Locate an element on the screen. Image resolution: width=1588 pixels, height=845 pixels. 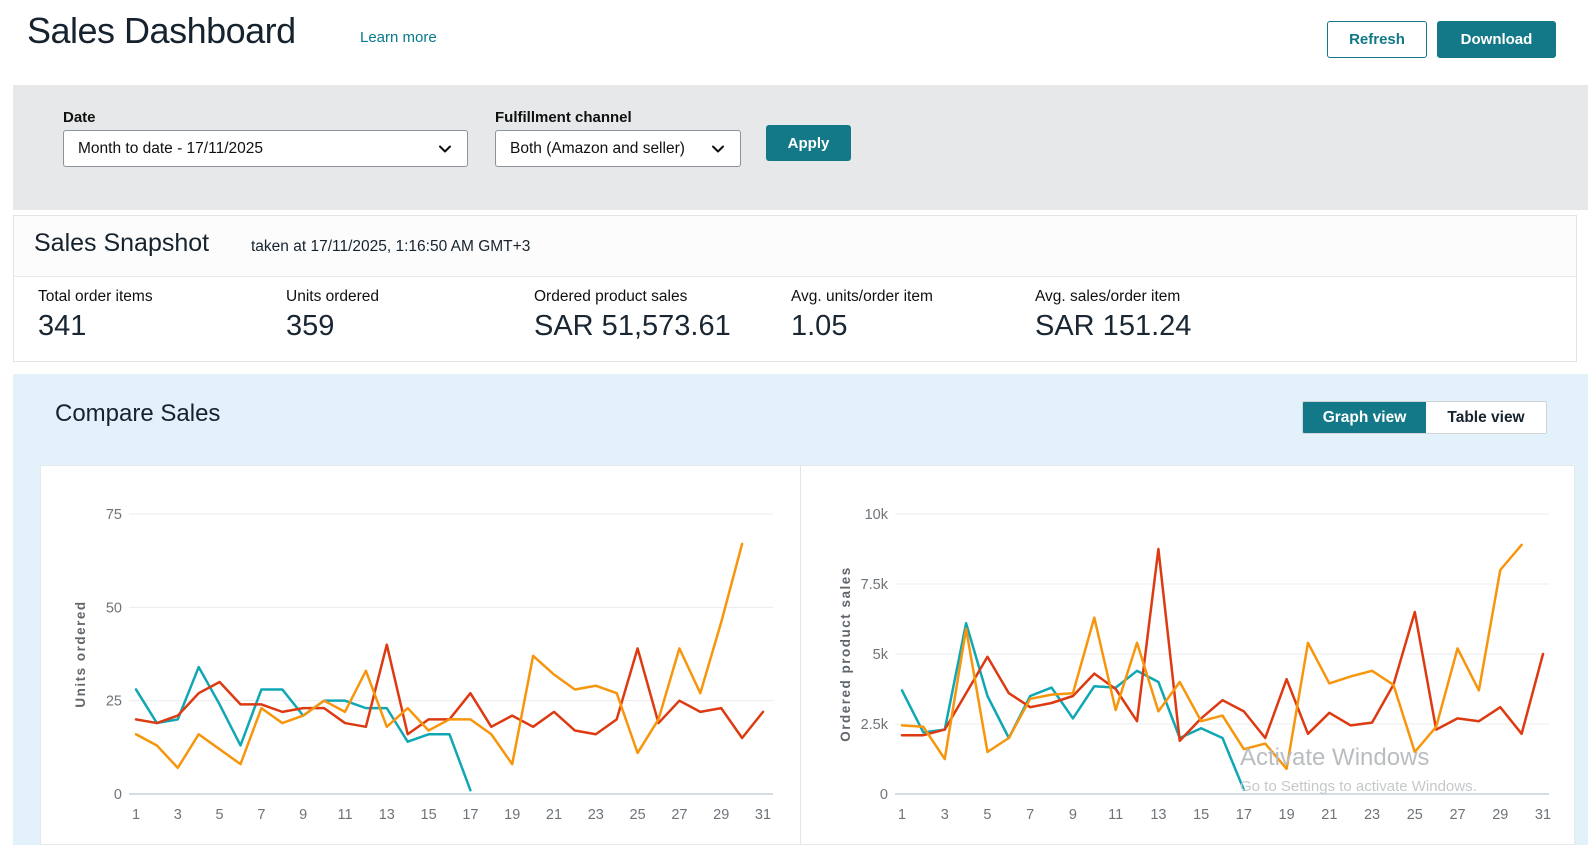
svg-text: 2.5k is located at coordinates (875, 725).